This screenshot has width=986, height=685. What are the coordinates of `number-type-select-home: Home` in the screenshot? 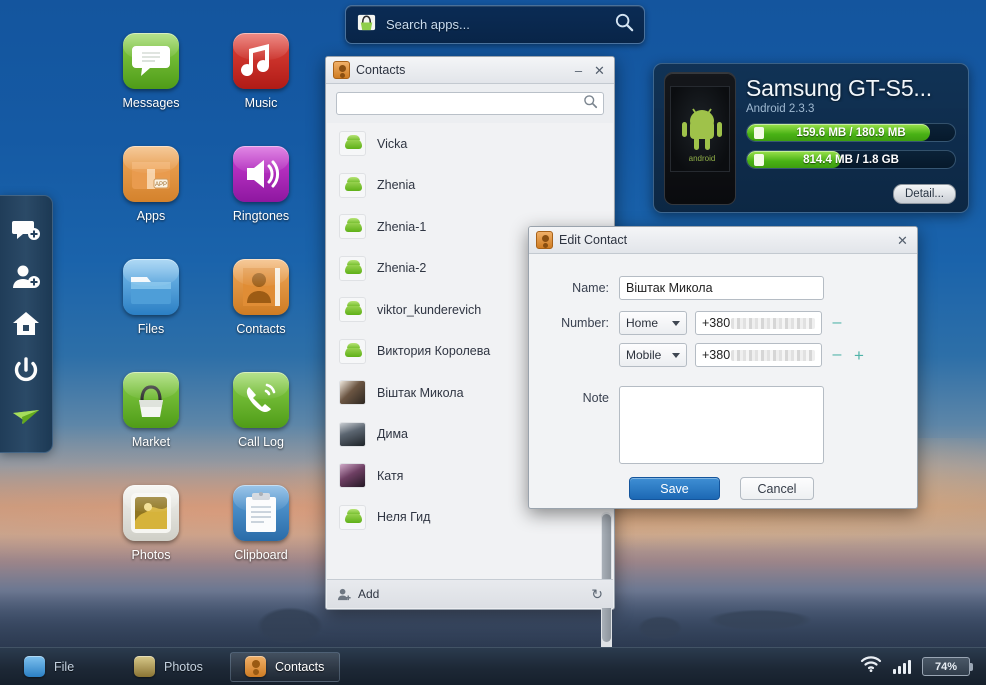 It's located at (653, 323).